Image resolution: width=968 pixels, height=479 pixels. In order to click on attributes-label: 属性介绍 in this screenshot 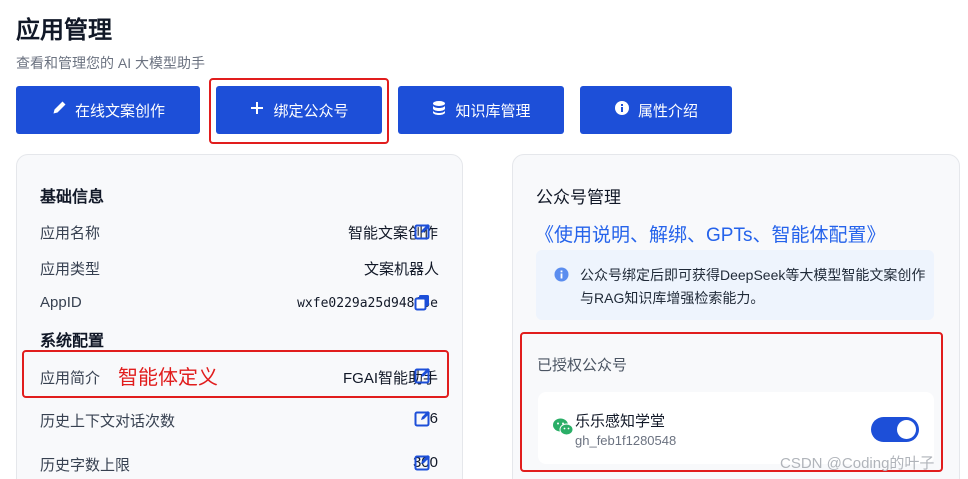, I will do `click(667, 111)`.